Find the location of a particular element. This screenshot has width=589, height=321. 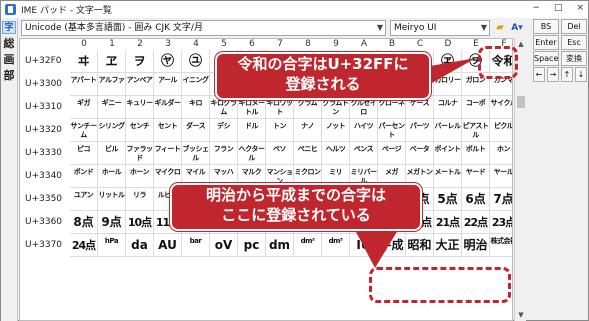

reiwa-callout: 令和の合字はU+32FFに 登録される is located at coordinates (323, 76).